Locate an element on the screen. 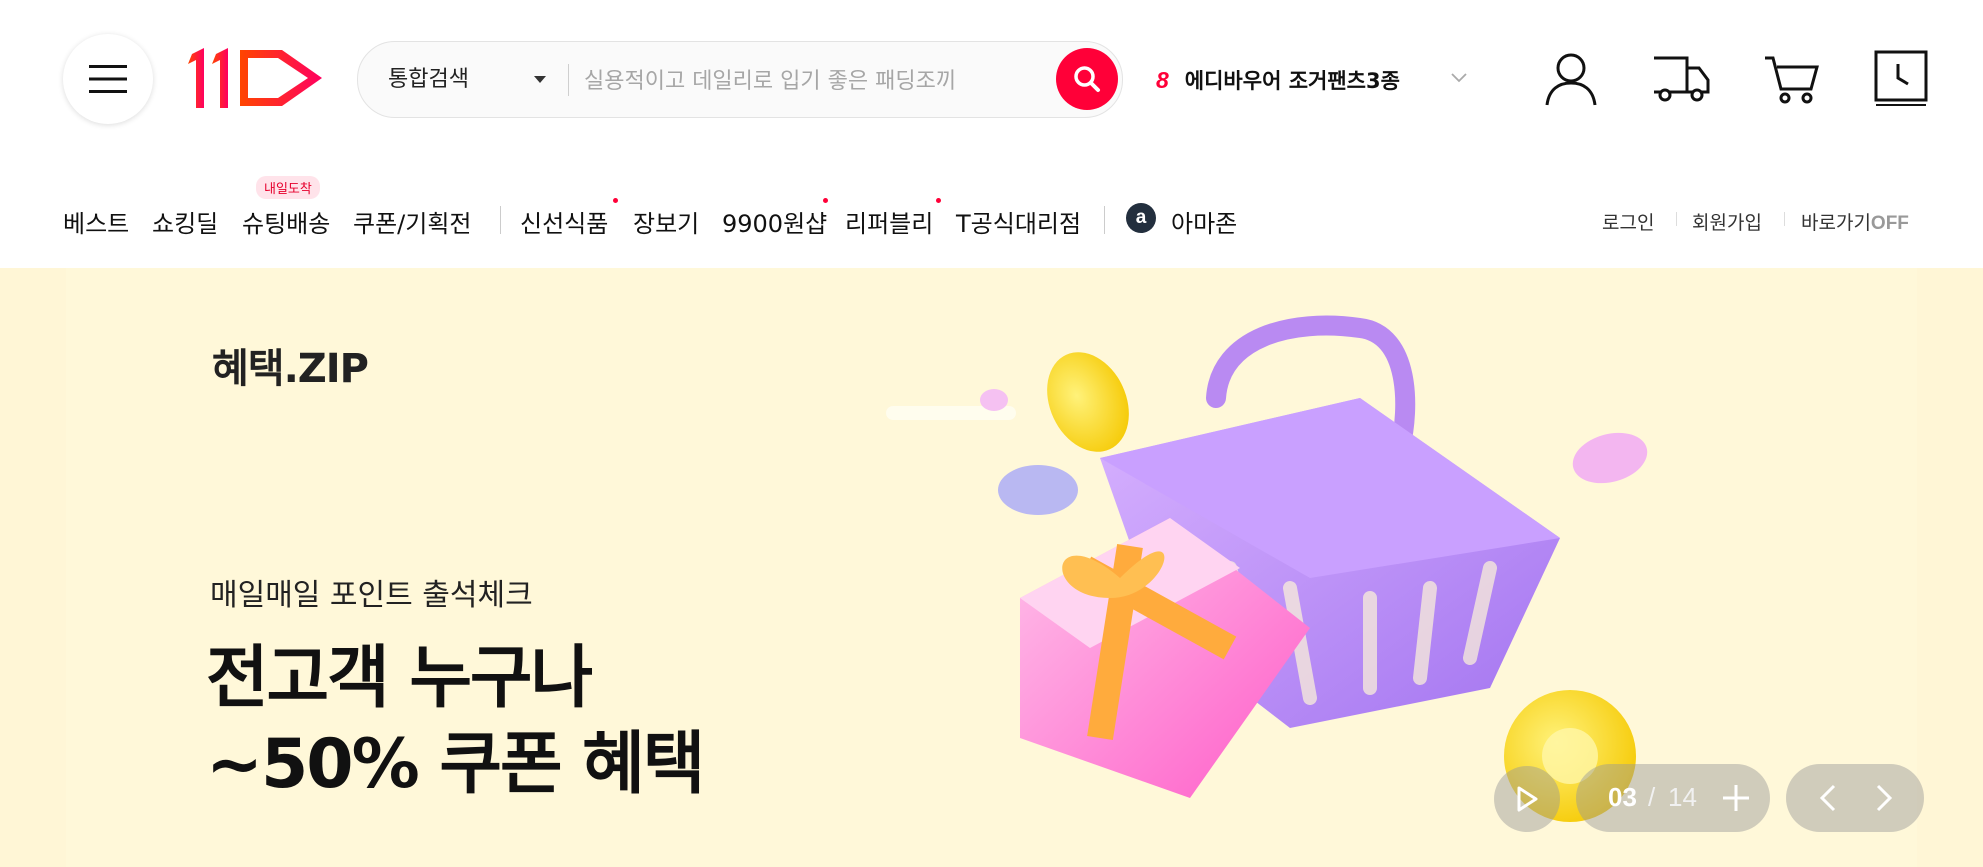 The height and width of the screenshot is (867, 1983). delivery-button is located at coordinates (1681, 79).